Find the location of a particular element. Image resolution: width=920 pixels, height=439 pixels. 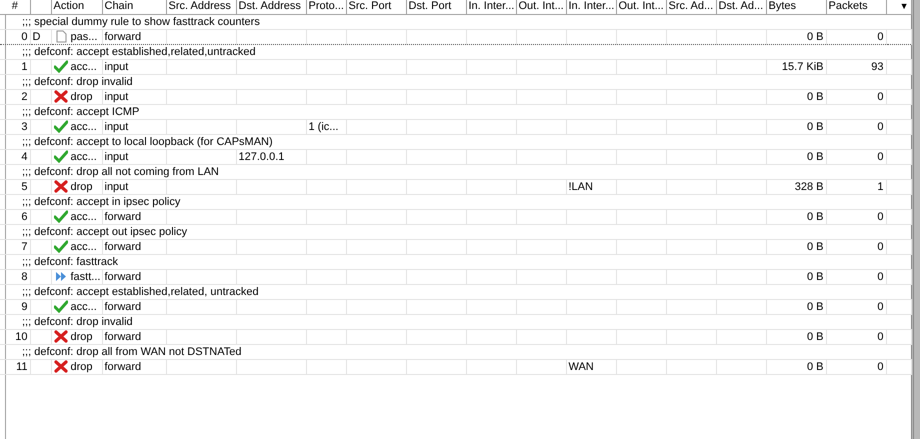

table-cell: 6 is located at coordinates (24, 216).